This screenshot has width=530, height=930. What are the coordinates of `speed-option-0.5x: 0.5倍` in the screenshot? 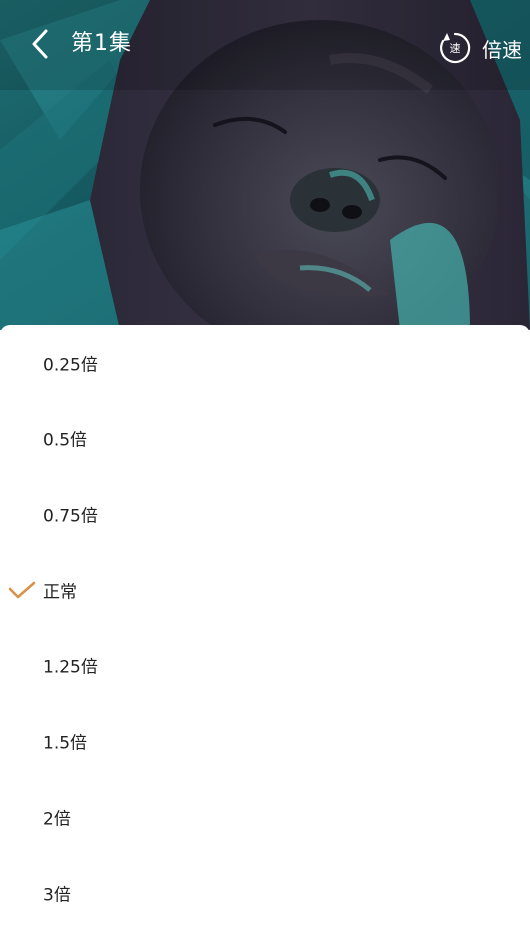 It's located at (265, 437).